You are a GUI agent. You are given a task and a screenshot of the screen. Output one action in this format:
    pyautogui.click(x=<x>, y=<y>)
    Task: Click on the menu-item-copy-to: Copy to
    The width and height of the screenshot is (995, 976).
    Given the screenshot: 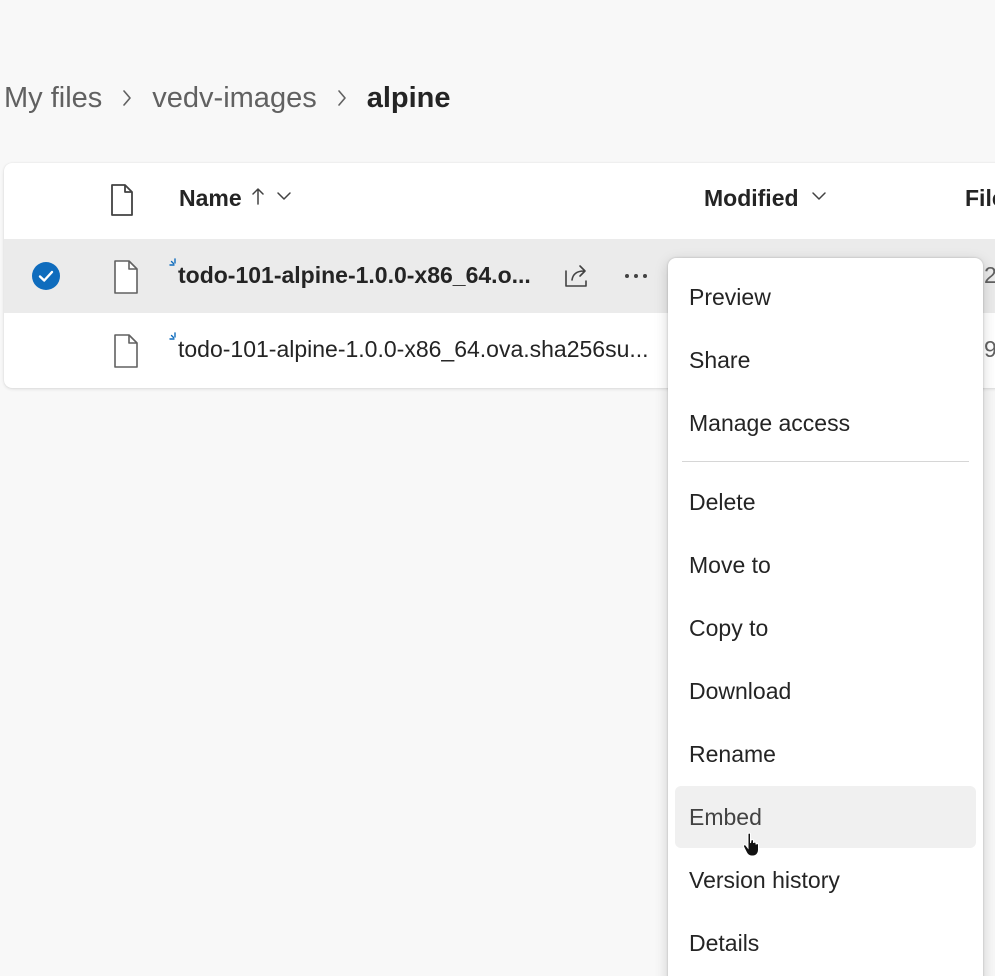 What is the action you would take?
    pyautogui.click(x=825, y=628)
    